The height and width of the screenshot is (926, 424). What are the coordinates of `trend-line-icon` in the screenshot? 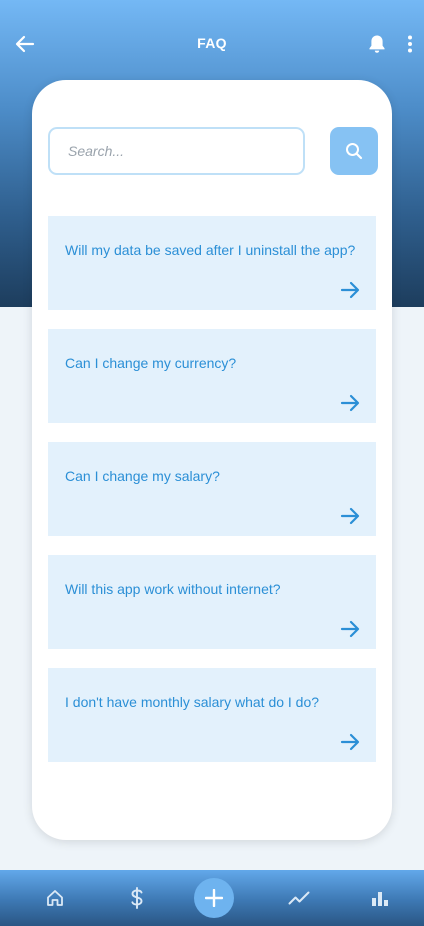 It's located at (299, 898).